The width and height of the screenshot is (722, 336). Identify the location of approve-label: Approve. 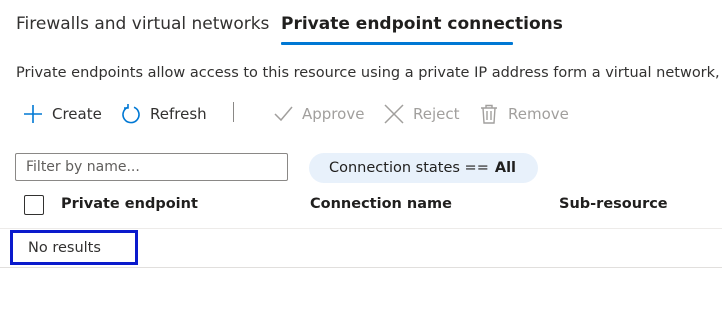
(333, 114).